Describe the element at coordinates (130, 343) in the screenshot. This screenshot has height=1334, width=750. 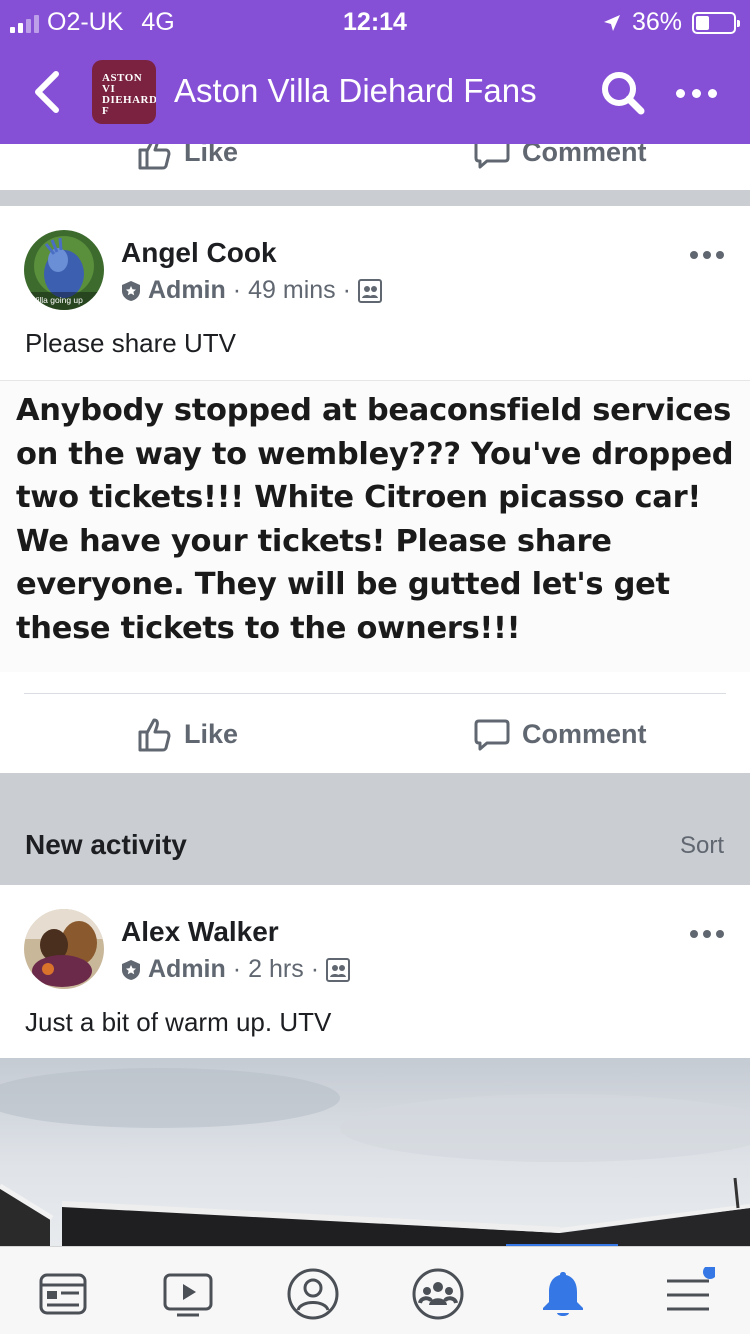
I see `post-text: Please share UTV` at that location.